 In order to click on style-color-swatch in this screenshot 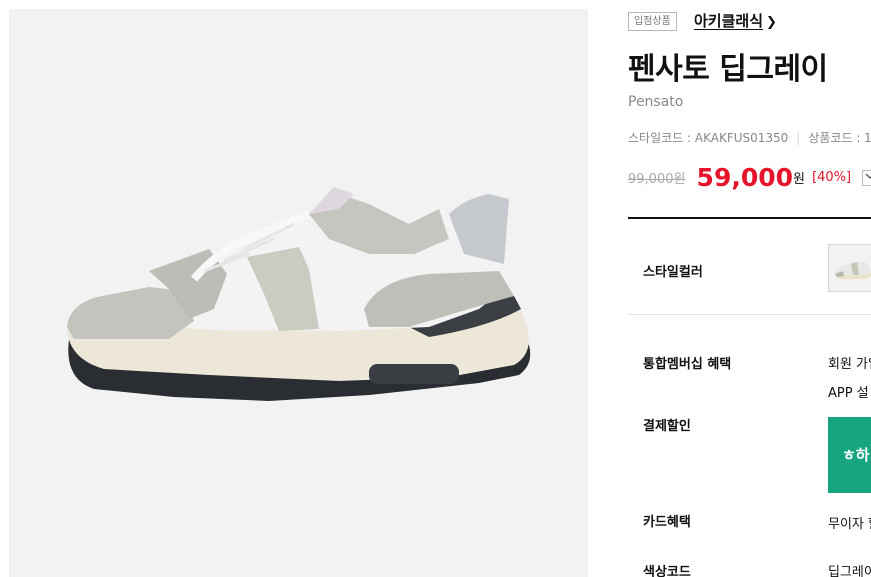, I will do `click(849, 268)`.